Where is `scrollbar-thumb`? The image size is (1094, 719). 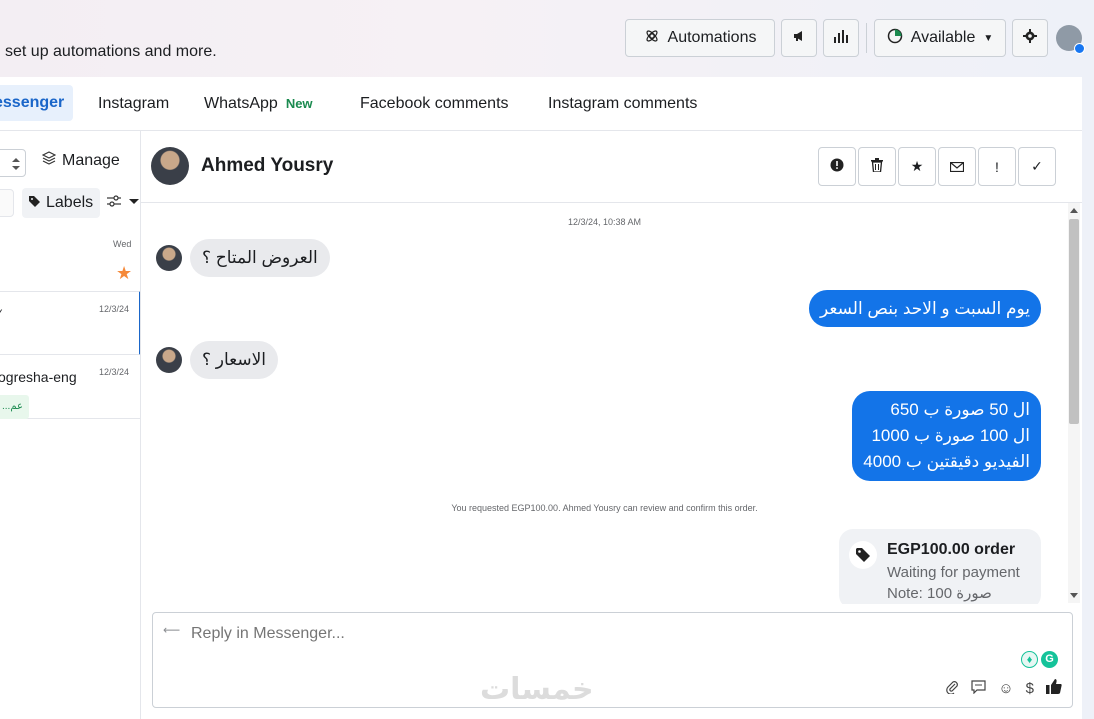 scrollbar-thumb is located at coordinates (1074, 321).